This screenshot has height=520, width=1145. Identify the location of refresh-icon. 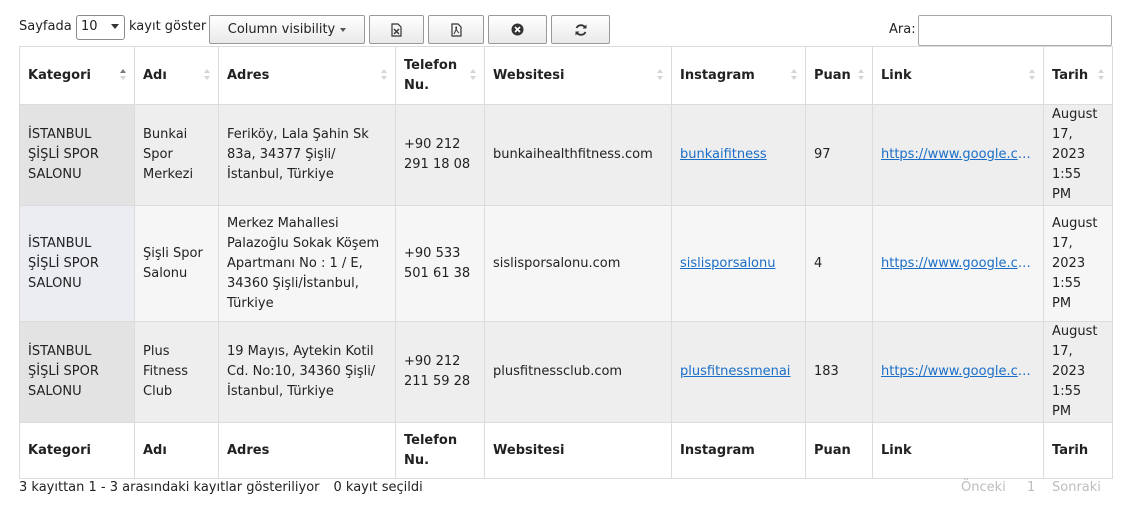
(580, 29).